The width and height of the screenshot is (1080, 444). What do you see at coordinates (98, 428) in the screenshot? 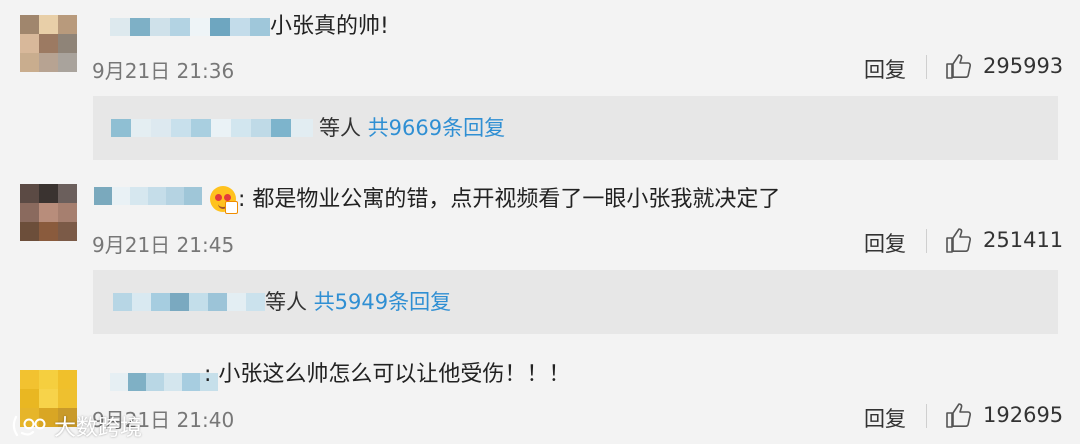
I see `watermark-text: 大数跨境` at bounding box center [98, 428].